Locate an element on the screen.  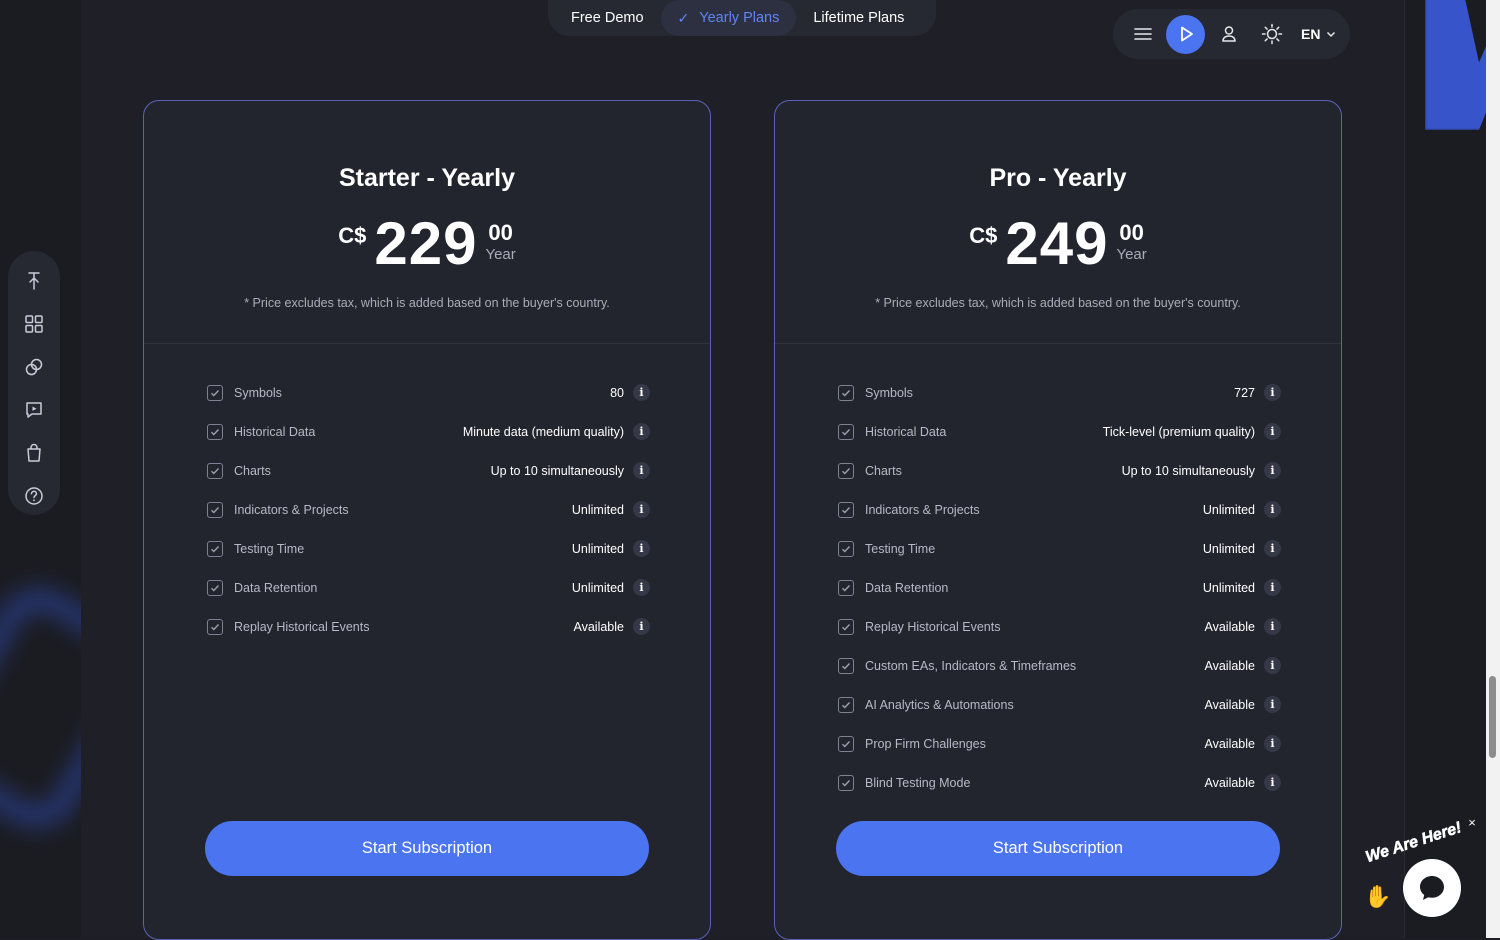
pin-button is located at coordinates (34, 281).